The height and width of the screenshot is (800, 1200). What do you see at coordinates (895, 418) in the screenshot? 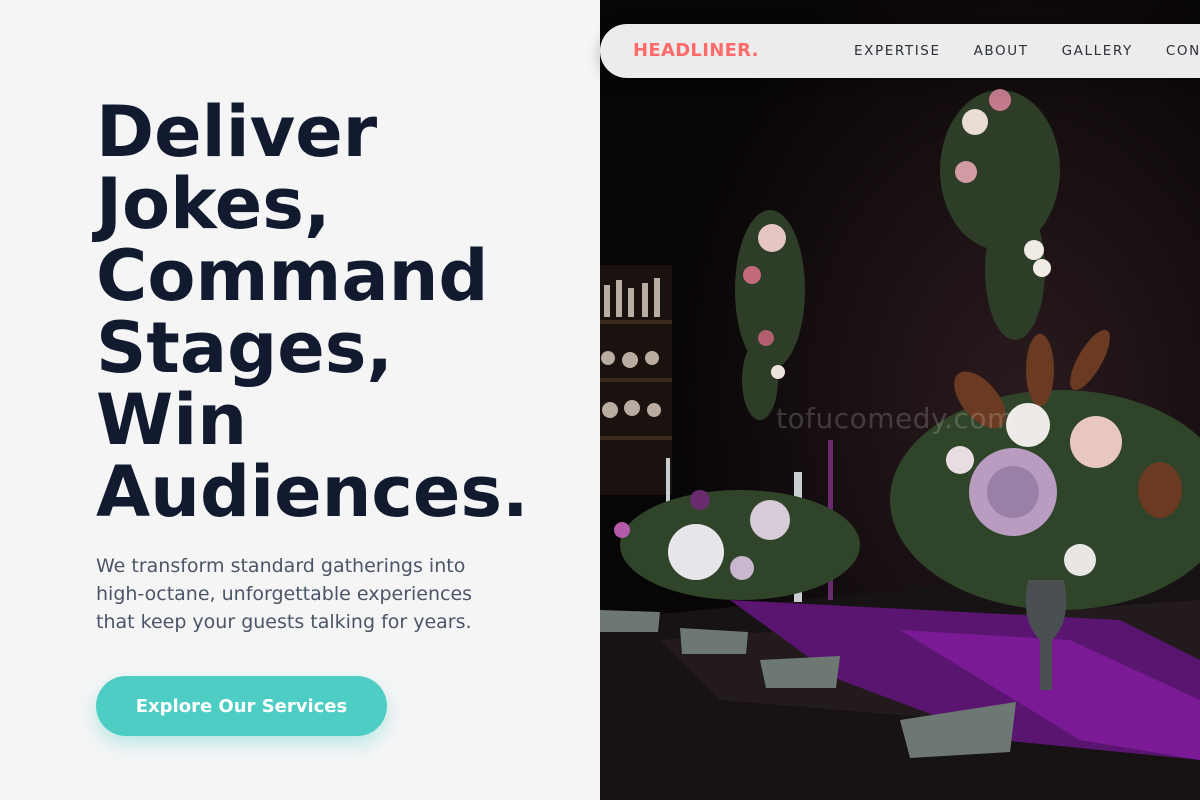
I see `watermark-text: tofucomedy.com` at bounding box center [895, 418].